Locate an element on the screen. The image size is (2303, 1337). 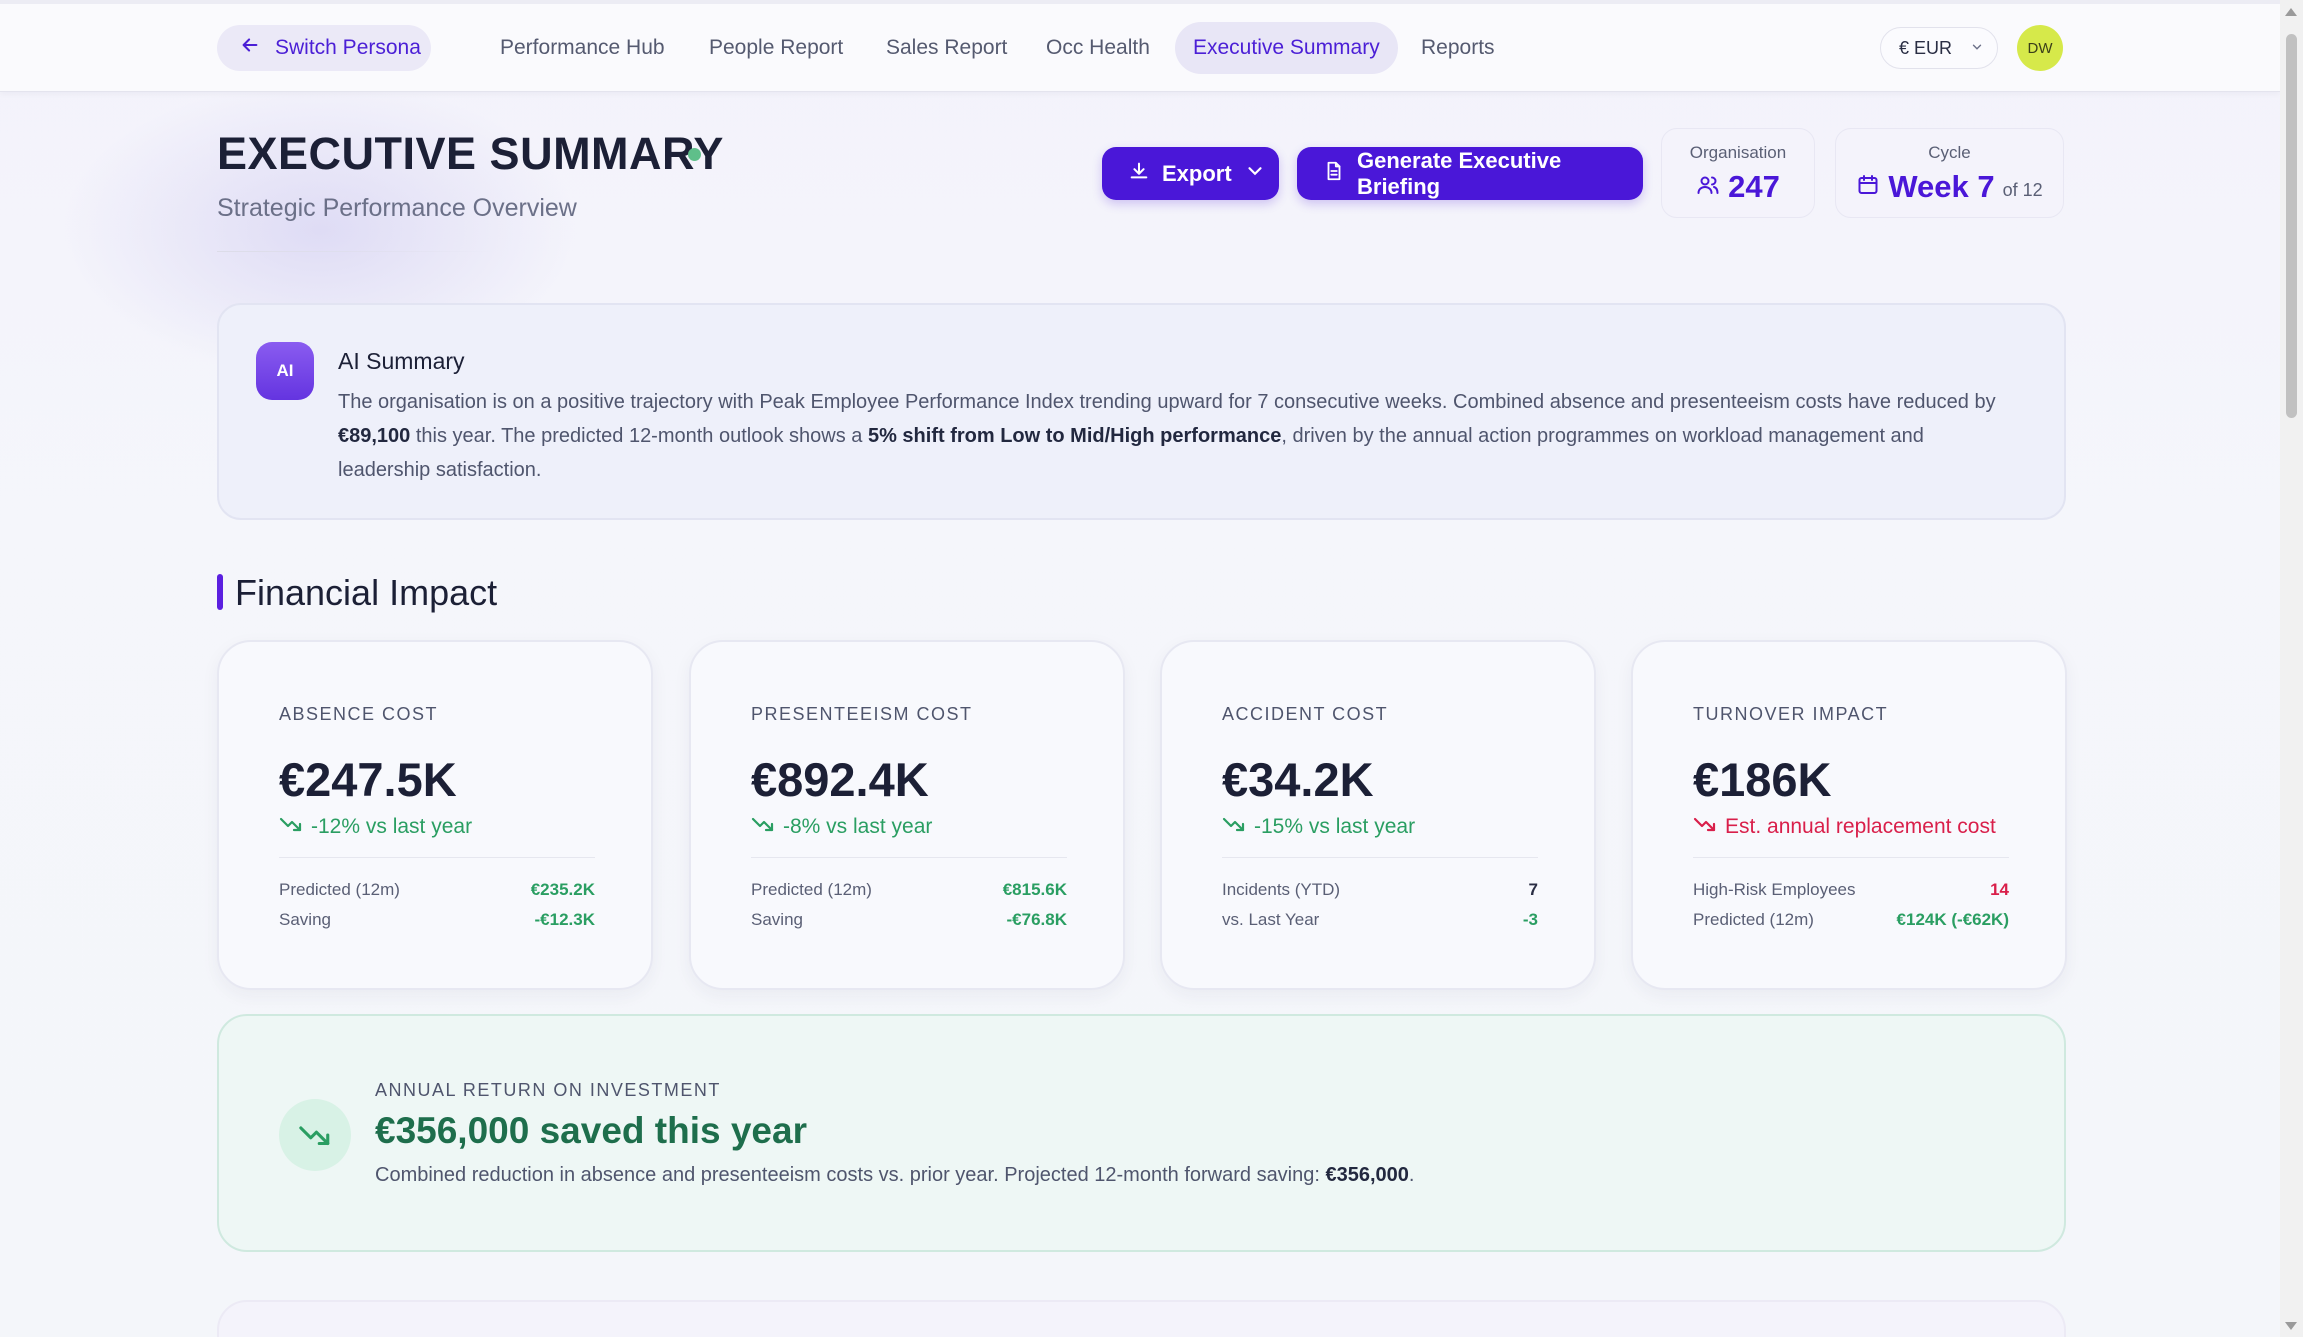
currency-select: € EUR is located at coordinates (1939, 48).